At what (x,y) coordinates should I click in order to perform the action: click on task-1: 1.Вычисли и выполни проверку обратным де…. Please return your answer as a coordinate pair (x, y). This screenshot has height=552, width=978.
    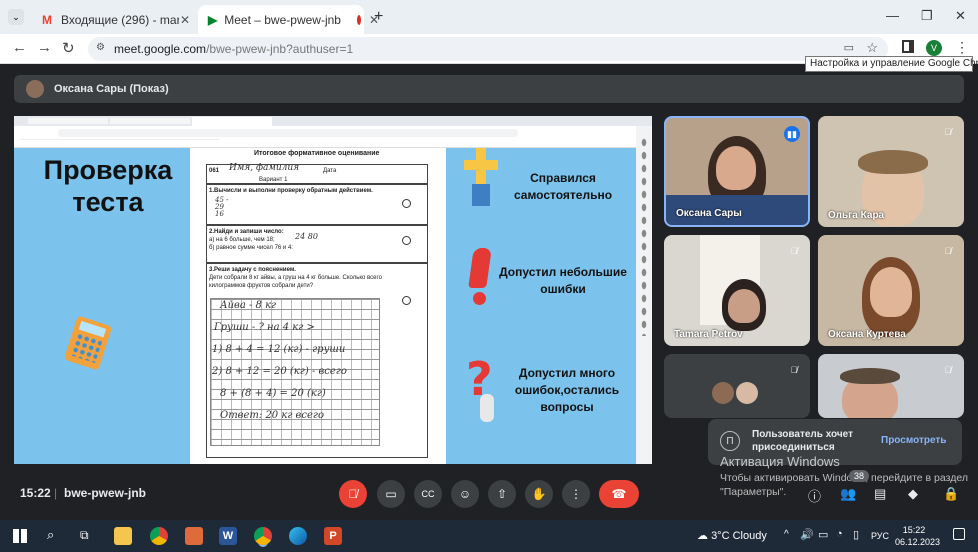
    Looking at the image, I should click on (317, 204).